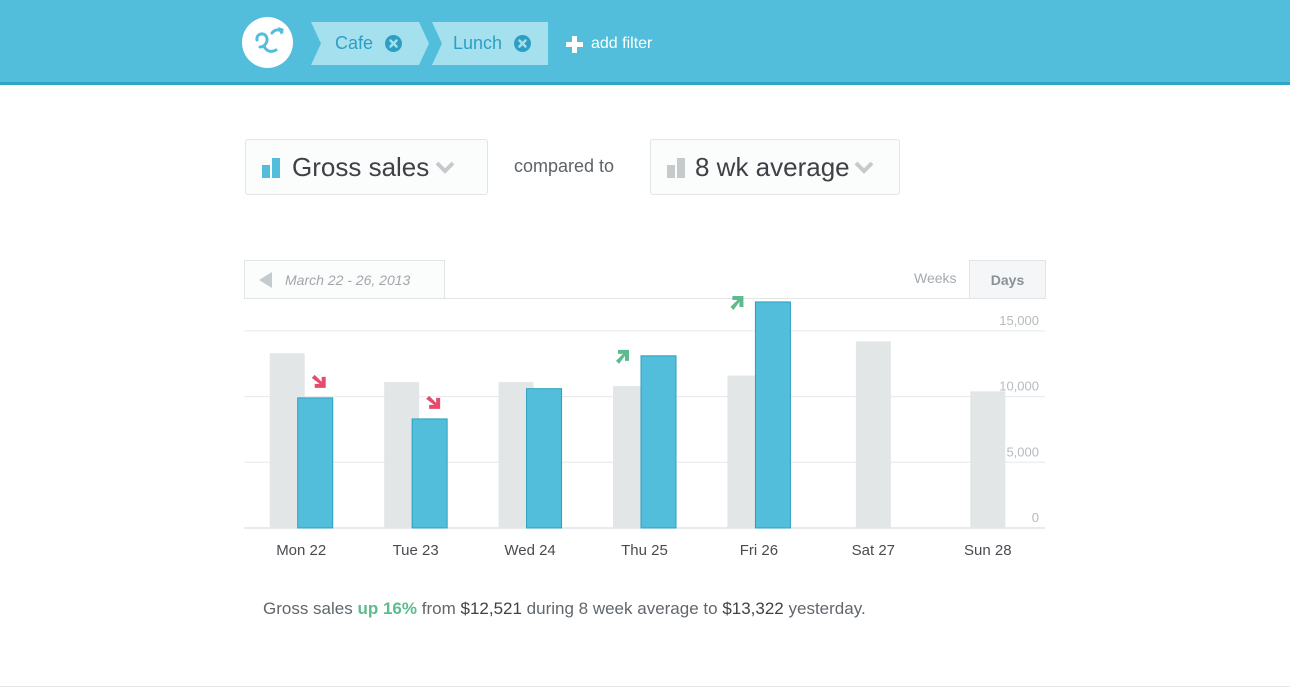 This screenshot has width=1290, height=688. What do you see at coordinates (1019, 320) in the screenshot?
I see `y-tick-label: 15,000` at bounding box center [1019, 320].